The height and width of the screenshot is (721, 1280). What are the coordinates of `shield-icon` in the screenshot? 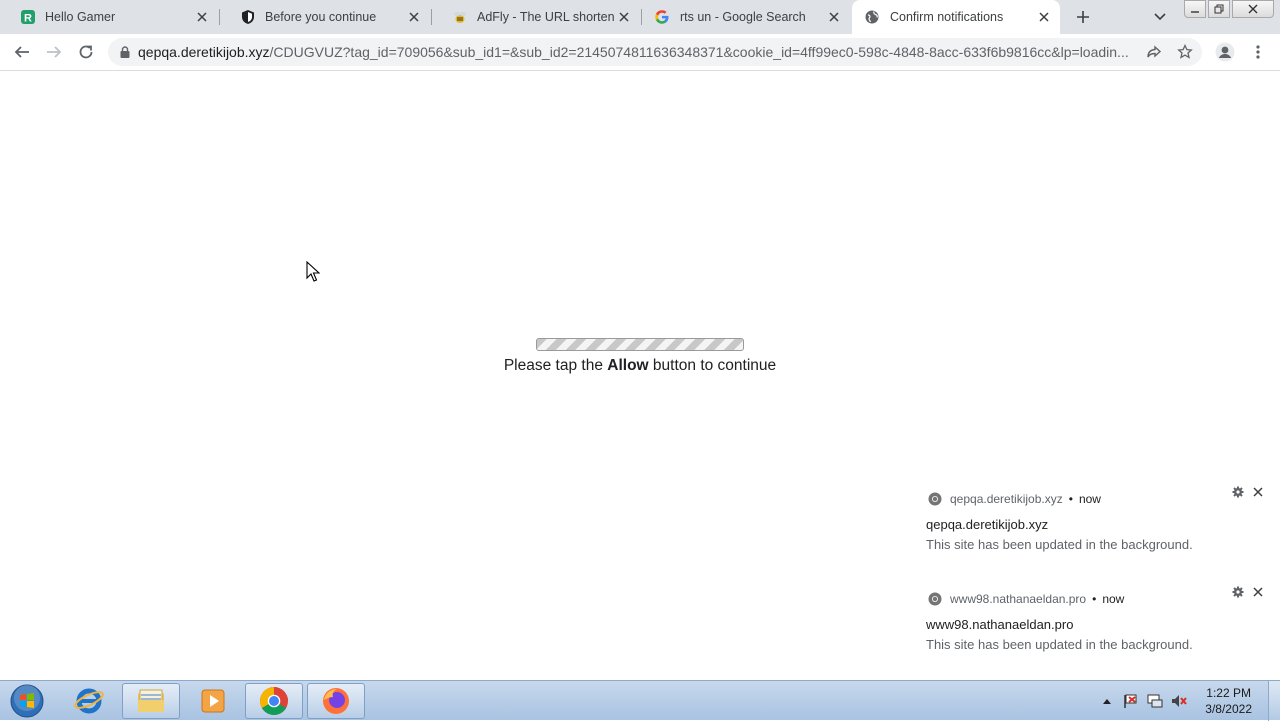 It's located at (248, 17).